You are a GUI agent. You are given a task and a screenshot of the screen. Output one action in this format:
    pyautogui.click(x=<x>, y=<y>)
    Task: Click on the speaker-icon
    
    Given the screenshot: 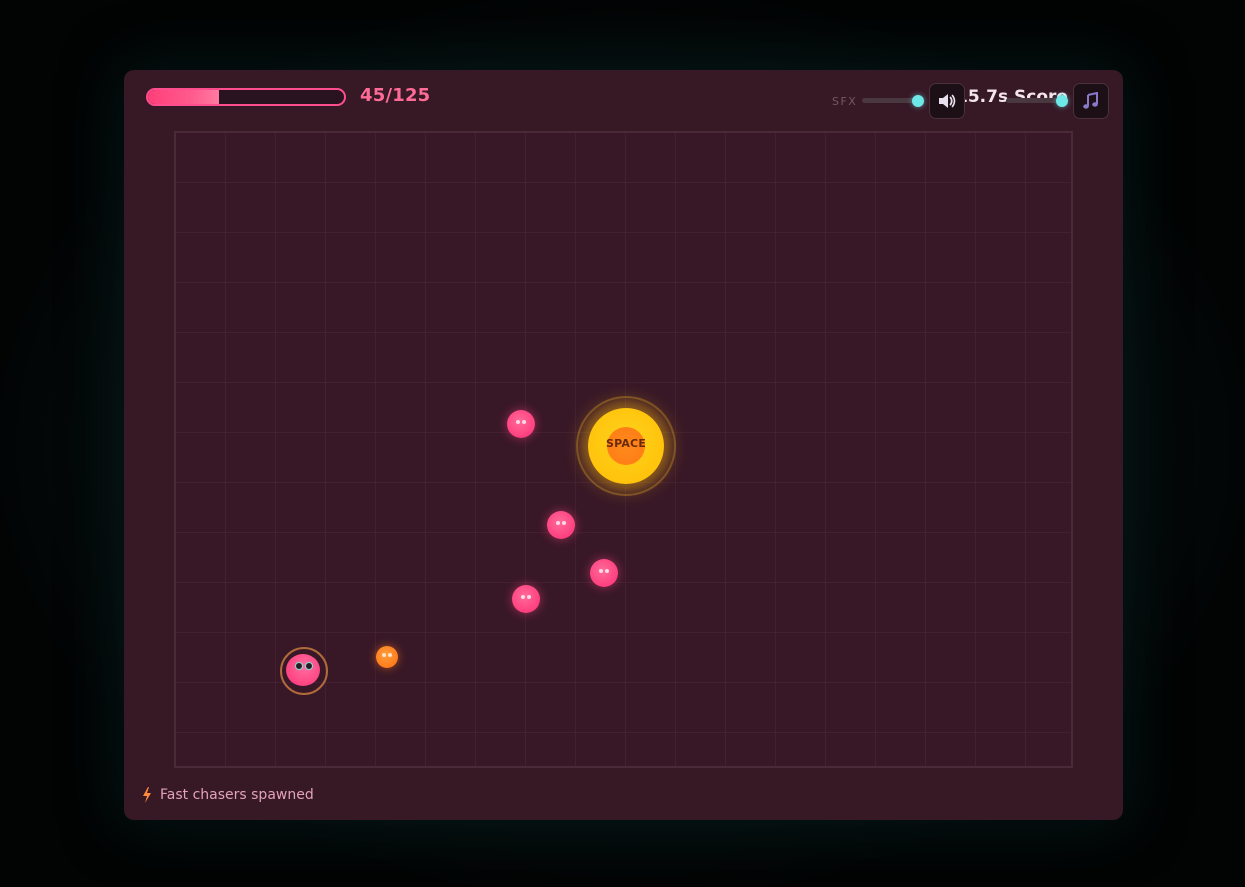 What is the action you would take?
    pyautogui.click(x=947, y=101)
    